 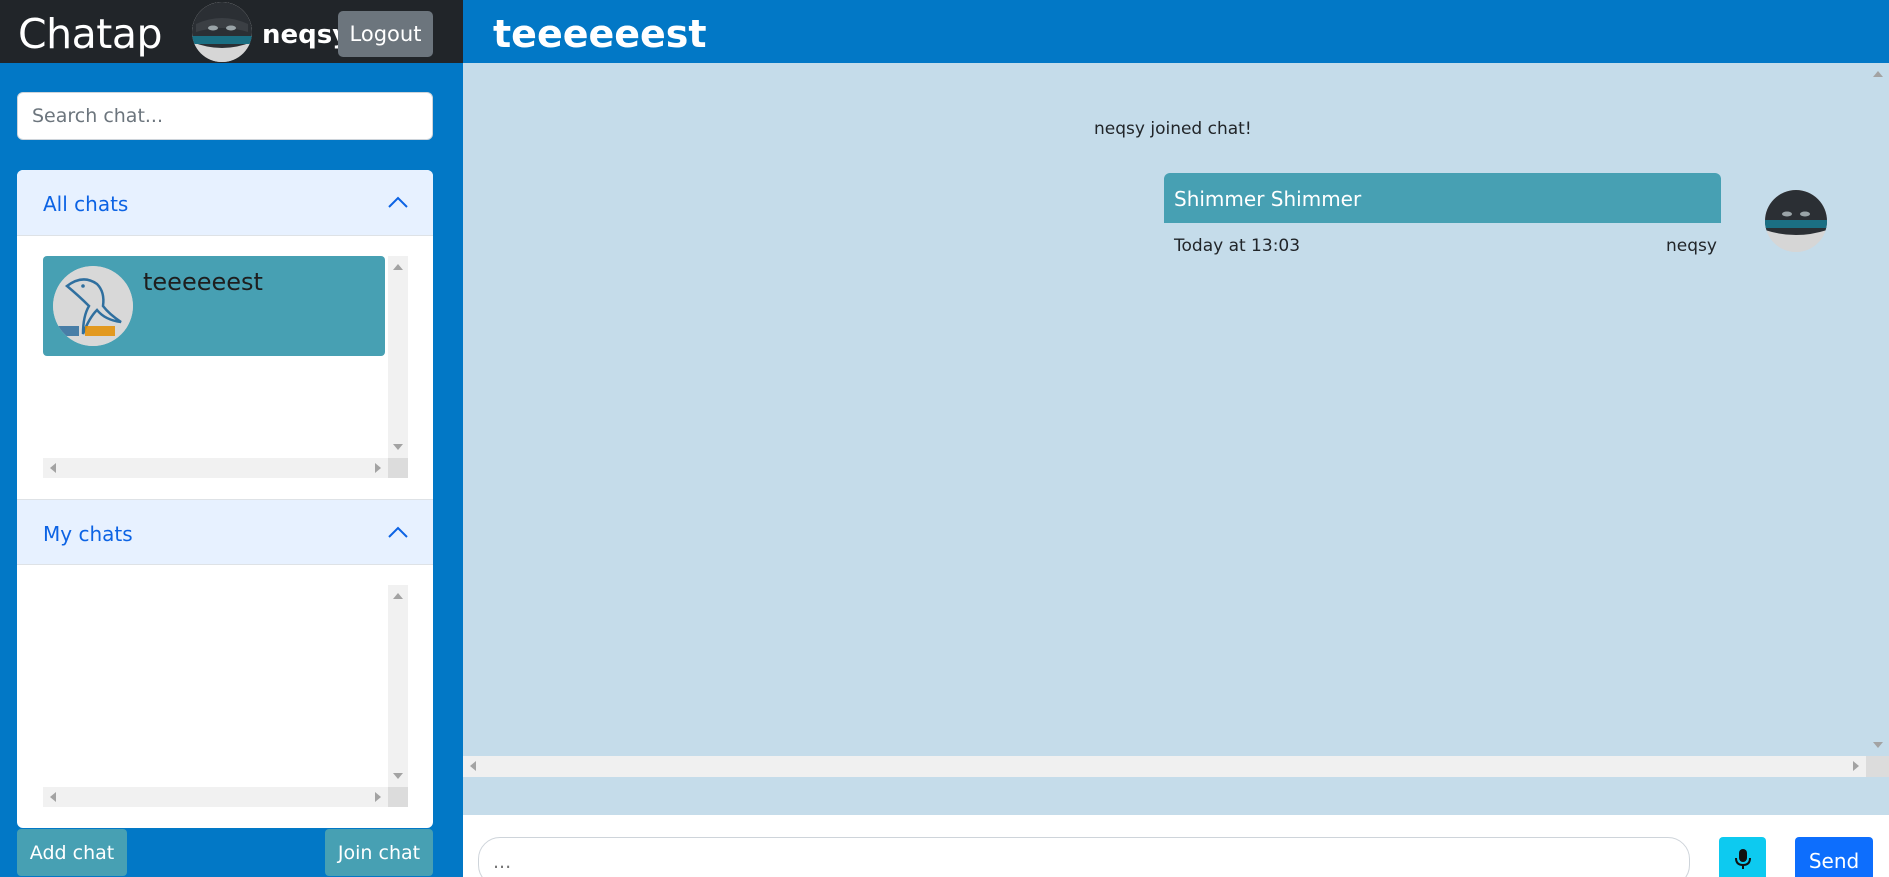 I want to click on message-avatar, so click(x=1796, y=221).